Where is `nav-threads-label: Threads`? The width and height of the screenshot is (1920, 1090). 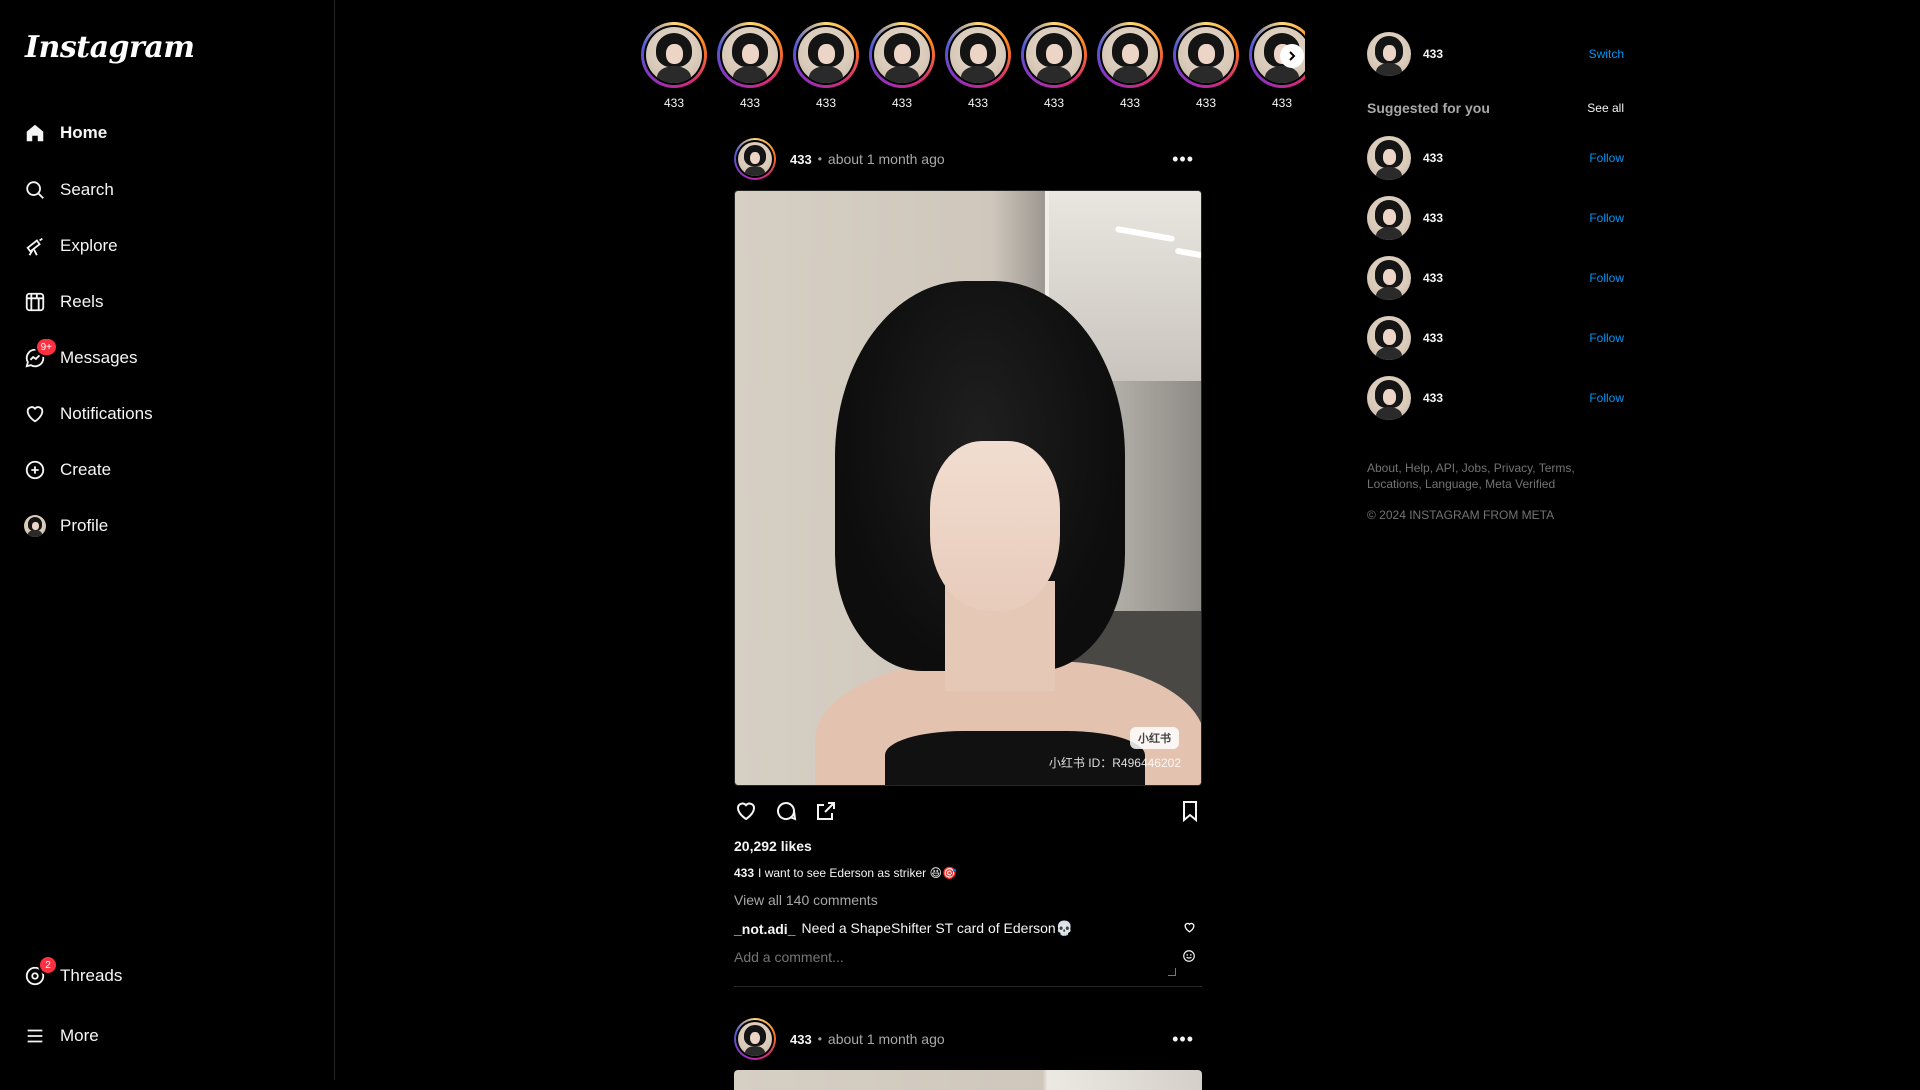
nav-threads-label: Threads is located at coordinates (91, 975).